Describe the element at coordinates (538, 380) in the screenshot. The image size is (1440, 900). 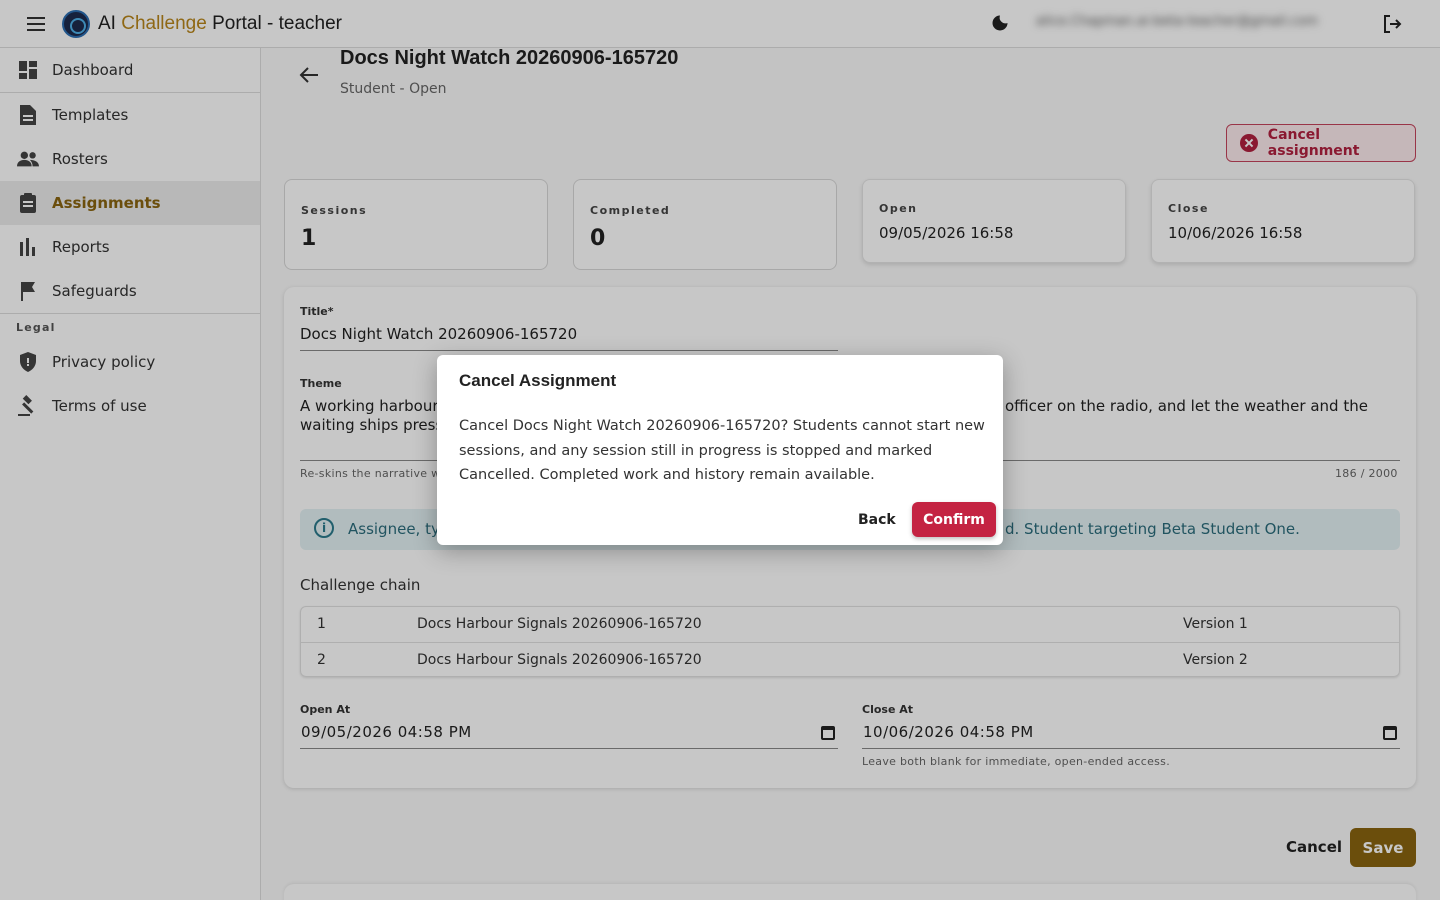
I see `dialog-title: Cancel Assignment` at that location.